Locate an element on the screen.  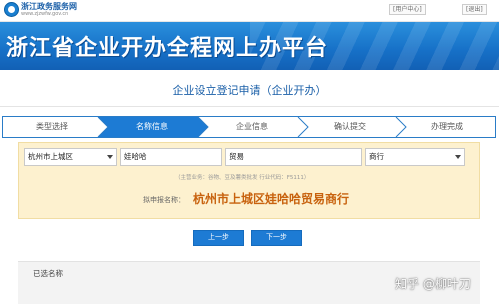
region-value: 杭州市上城区 is located at coordinates (50, 156).